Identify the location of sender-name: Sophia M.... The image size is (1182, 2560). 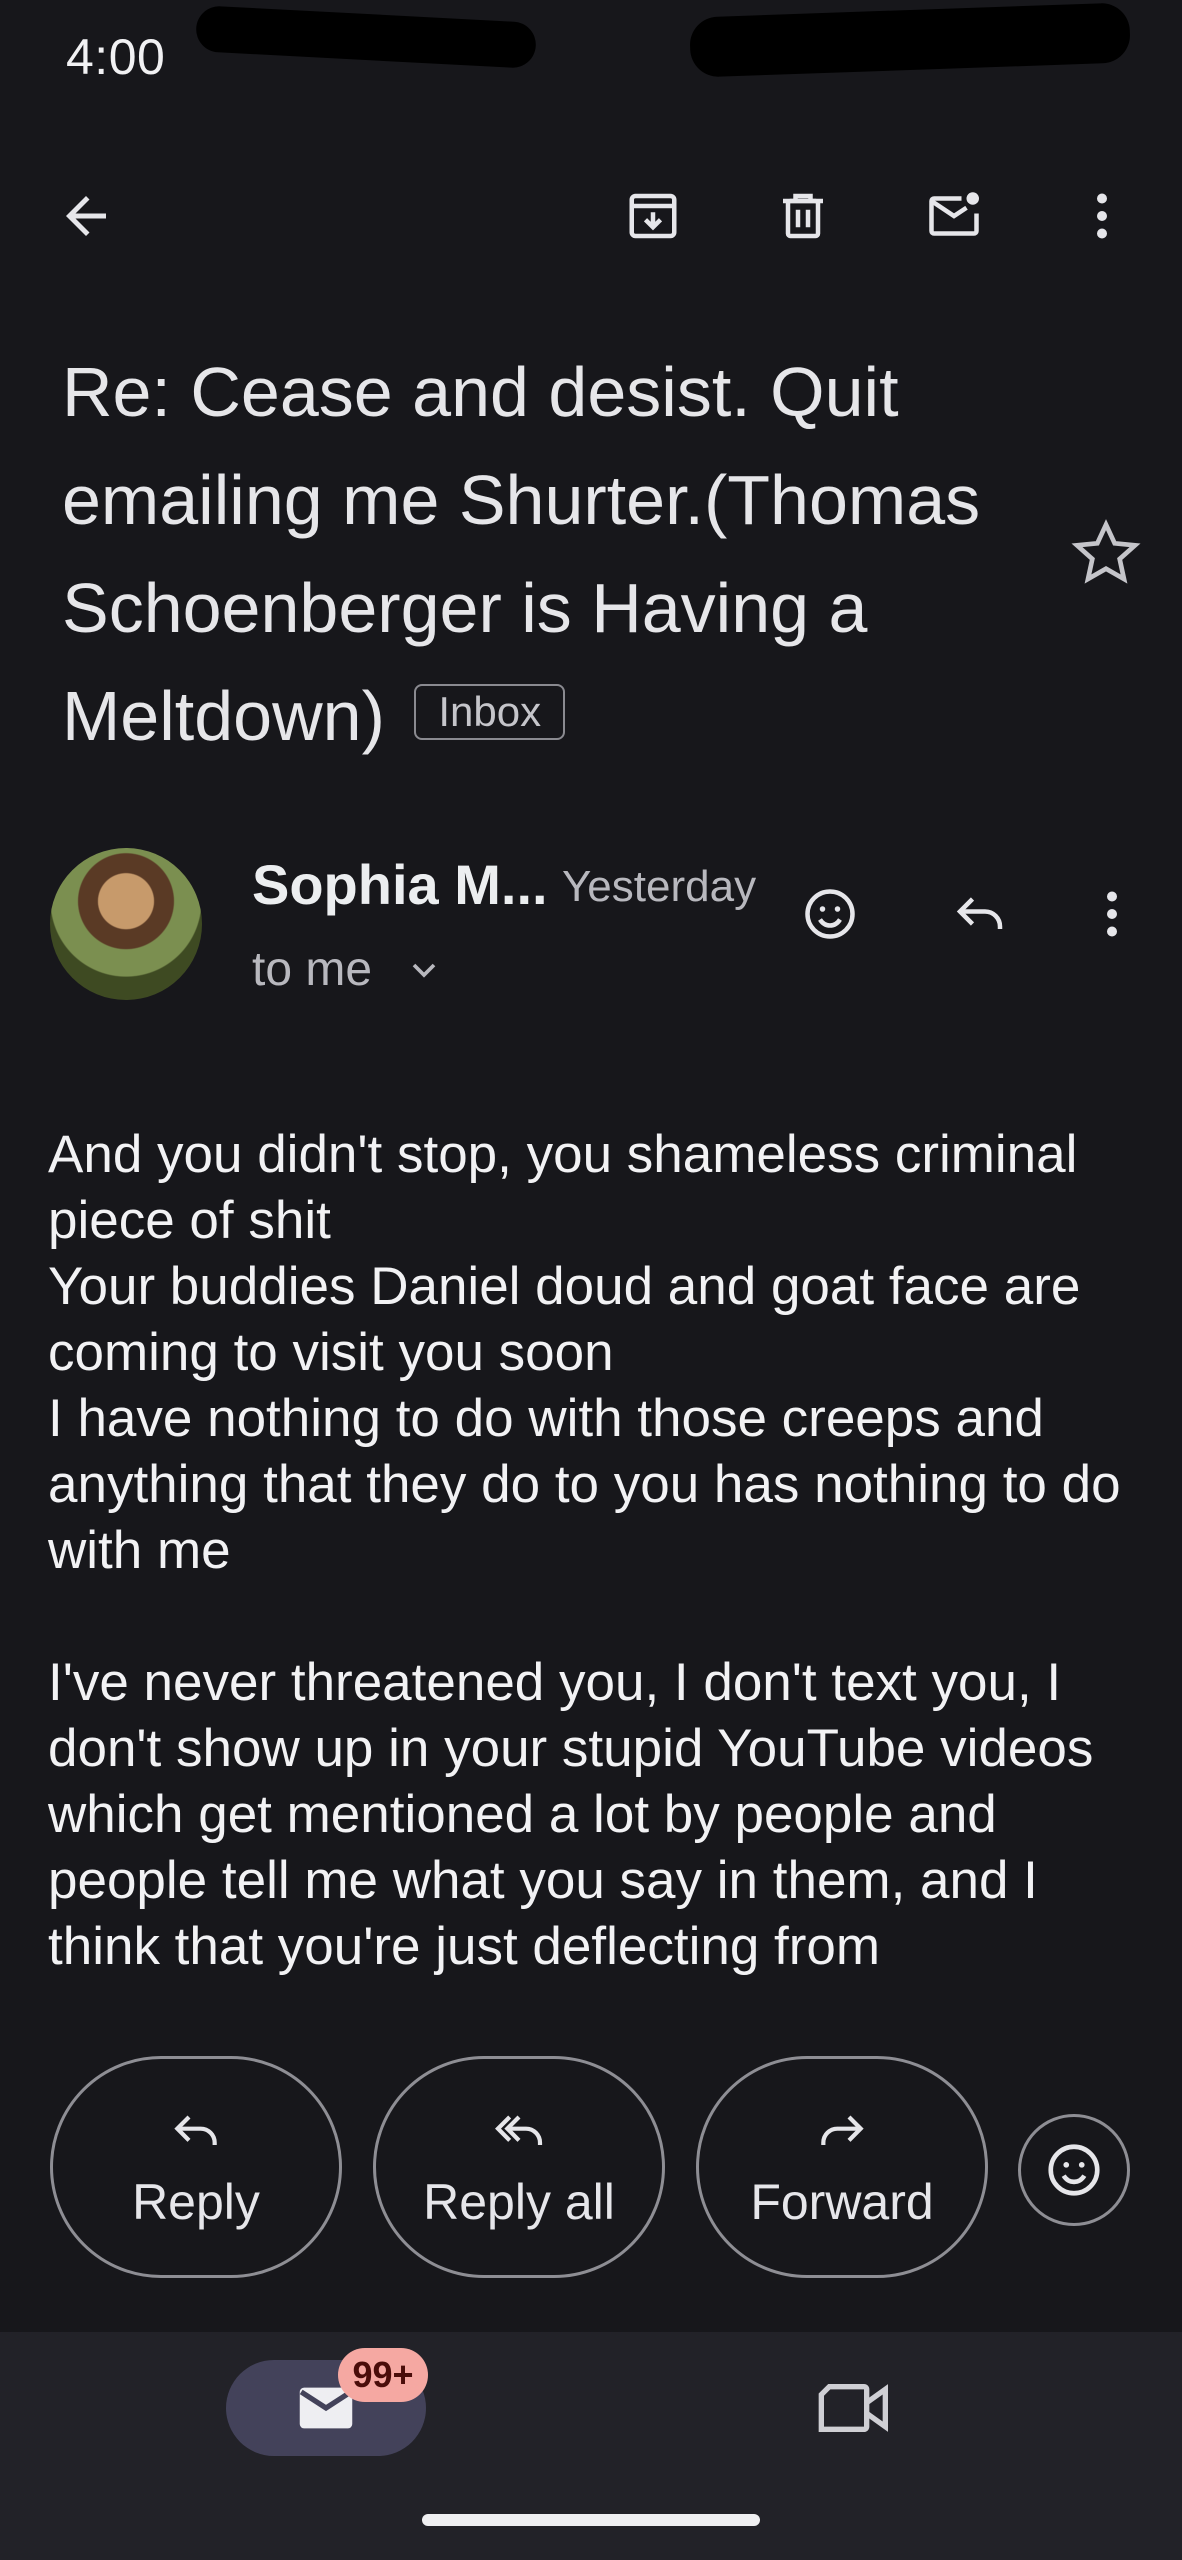
(400, 884).